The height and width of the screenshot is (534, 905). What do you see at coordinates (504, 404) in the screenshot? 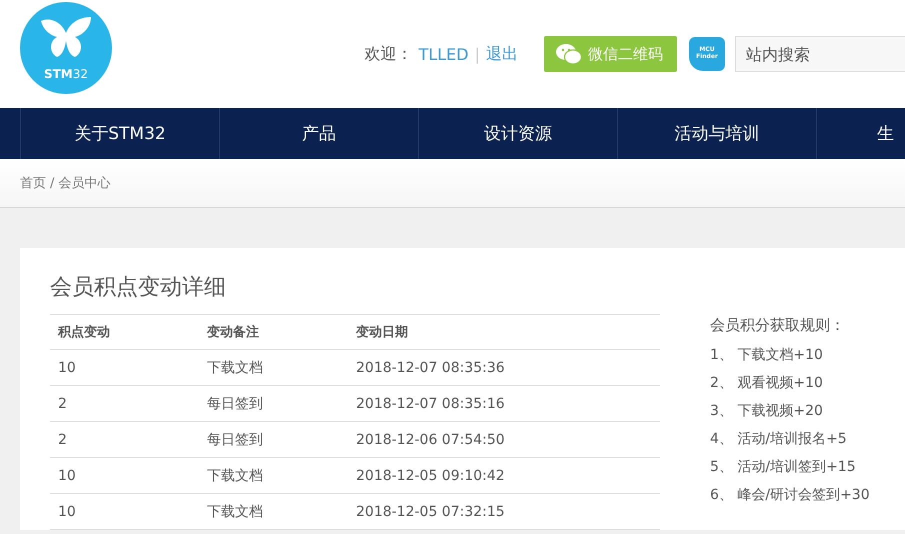
I see `table-cell: 2018-12-07 08:35:16` at bounding box center [504, 404].